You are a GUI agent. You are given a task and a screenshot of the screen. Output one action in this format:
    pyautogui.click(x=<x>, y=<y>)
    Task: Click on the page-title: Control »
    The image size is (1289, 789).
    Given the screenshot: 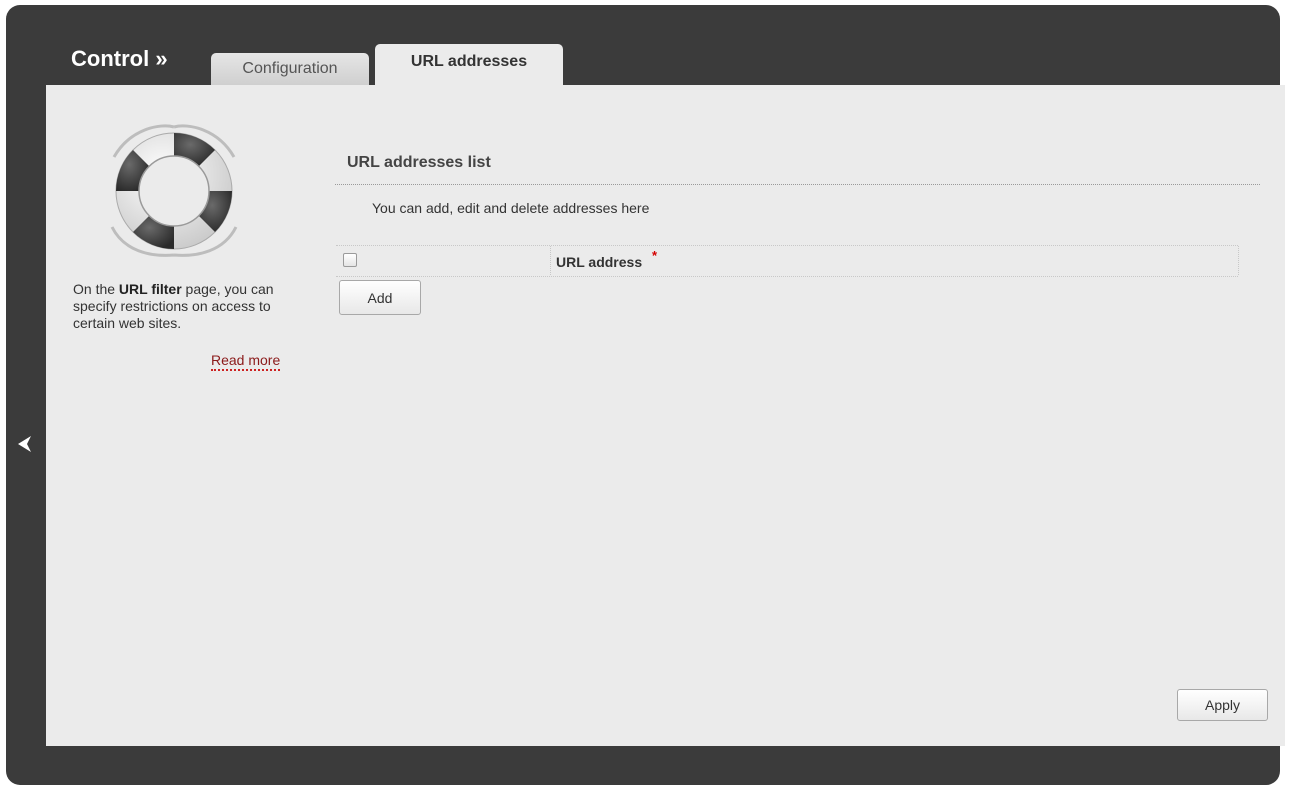 What is the action you would take?
    pyautogui.click(x=119, y=58)
    